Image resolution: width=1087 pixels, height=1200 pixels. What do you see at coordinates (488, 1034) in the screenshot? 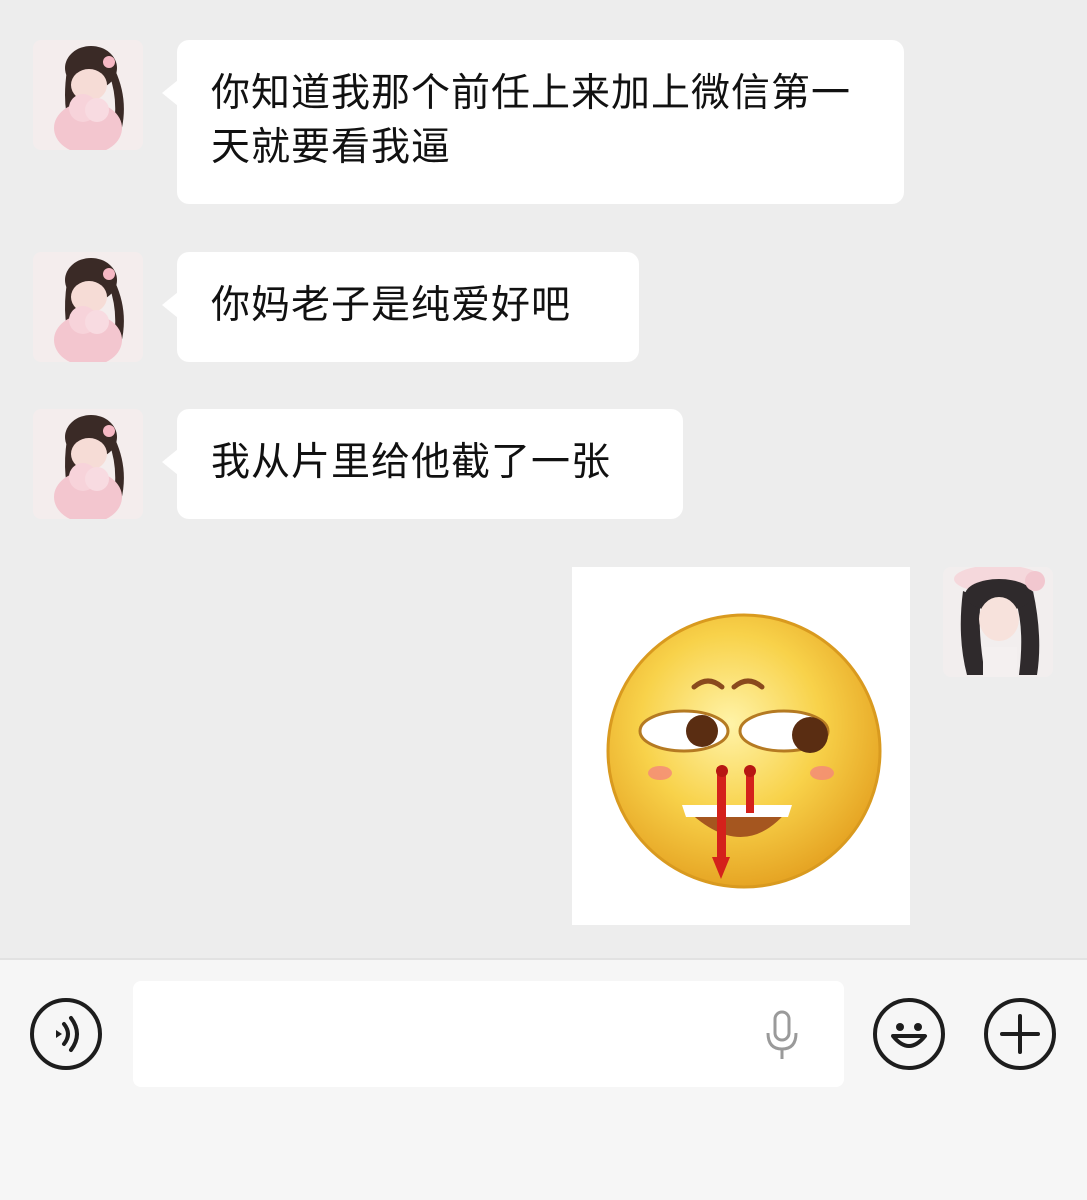
I see `message-input` at bounding box center [488, 1034].